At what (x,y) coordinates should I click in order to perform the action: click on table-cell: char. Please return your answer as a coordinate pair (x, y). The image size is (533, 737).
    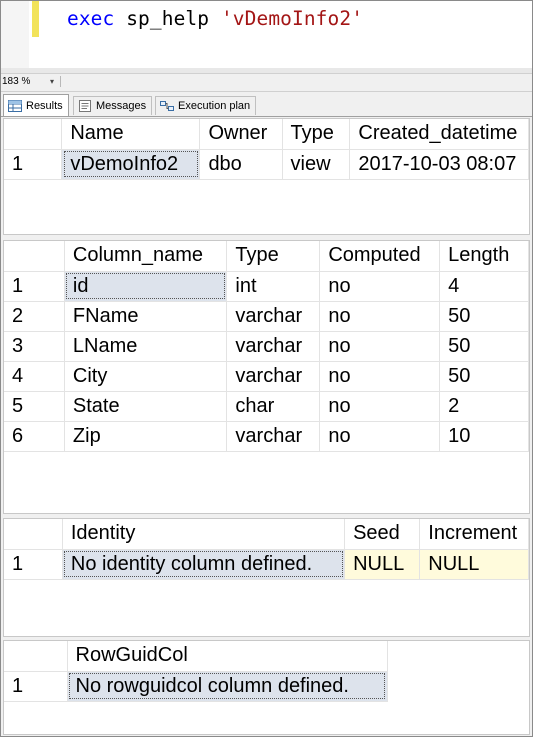
    Looking at the image, I should click on (273, 406).